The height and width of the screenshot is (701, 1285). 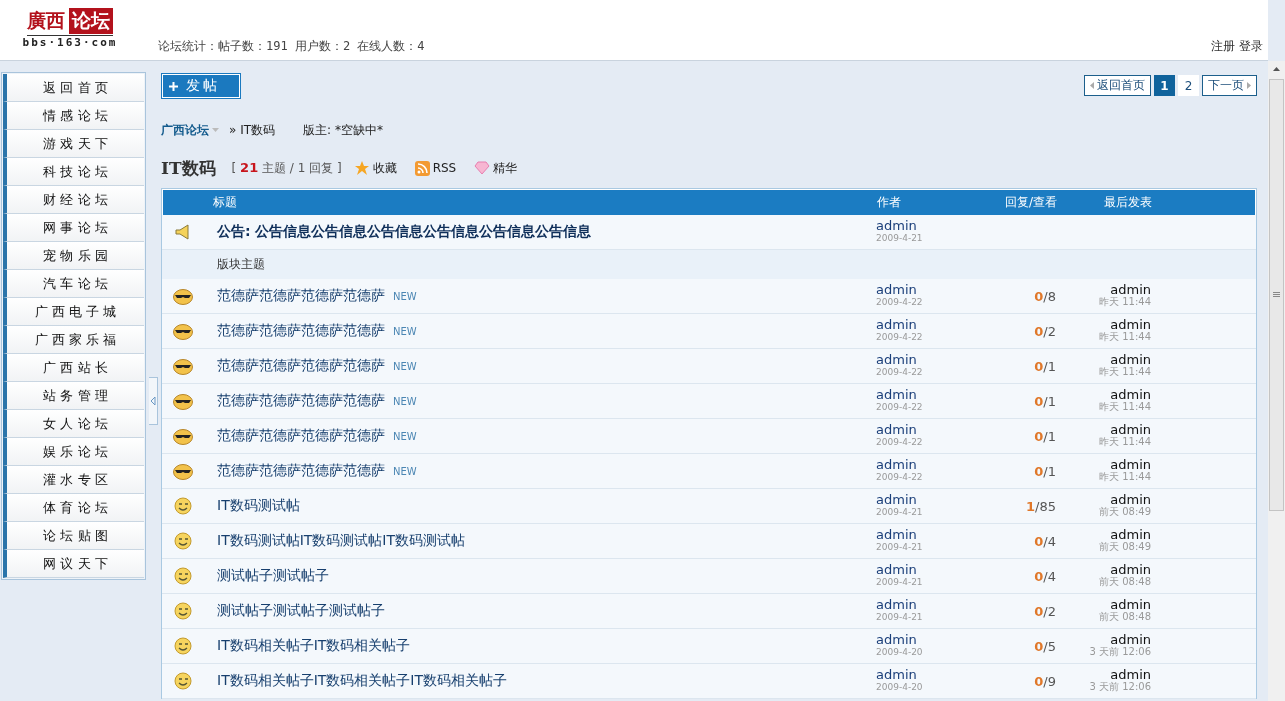 I want to click on sidebar-item: 网 议 天 下, so click(x=73, y=564).